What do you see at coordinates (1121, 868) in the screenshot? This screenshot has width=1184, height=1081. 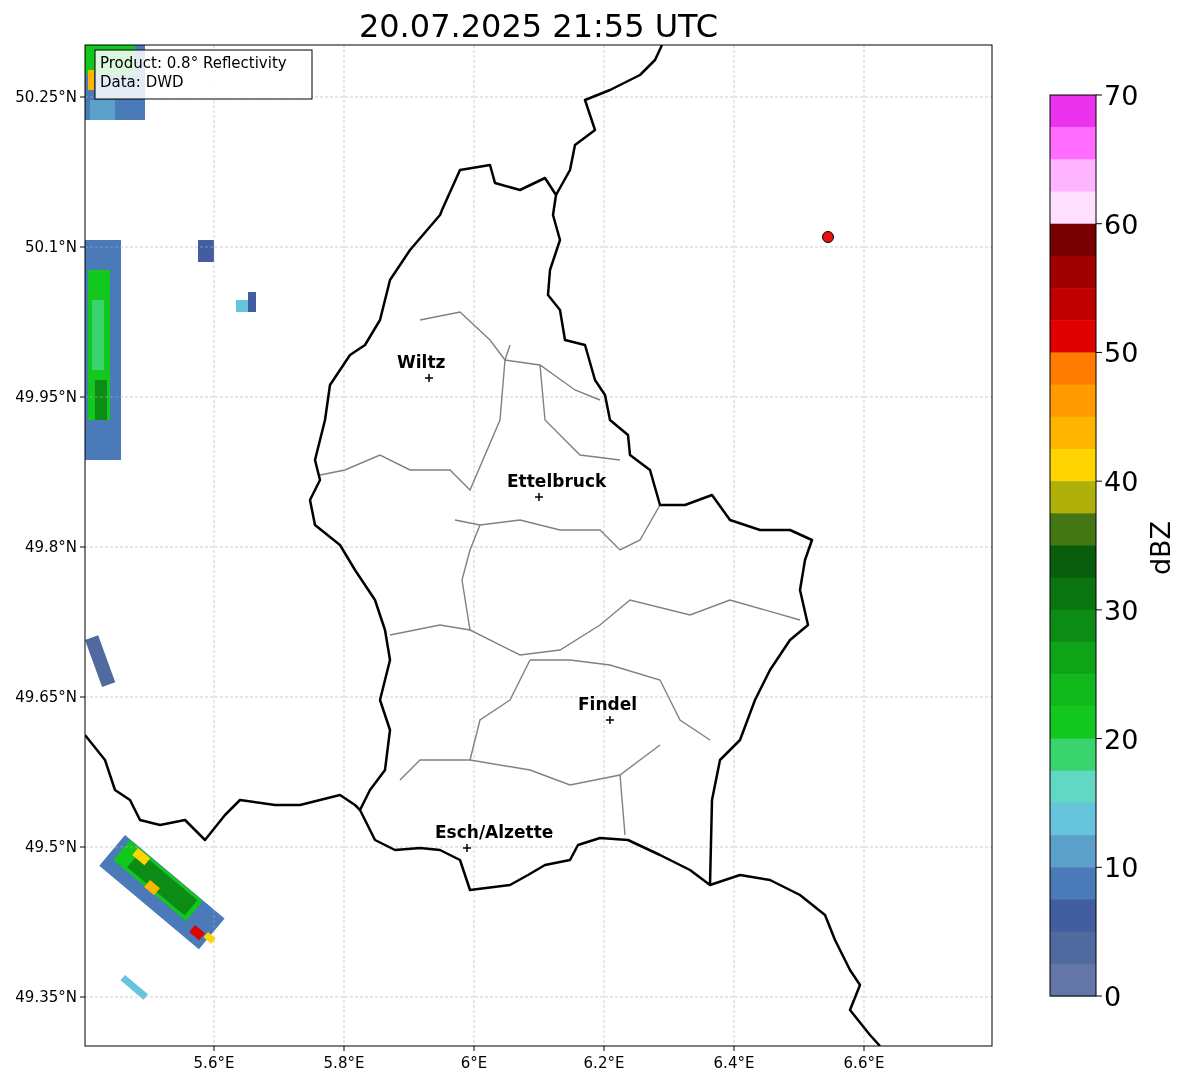 I see `colorbar-tick-label: 10` at bounding box center [1121, 868].